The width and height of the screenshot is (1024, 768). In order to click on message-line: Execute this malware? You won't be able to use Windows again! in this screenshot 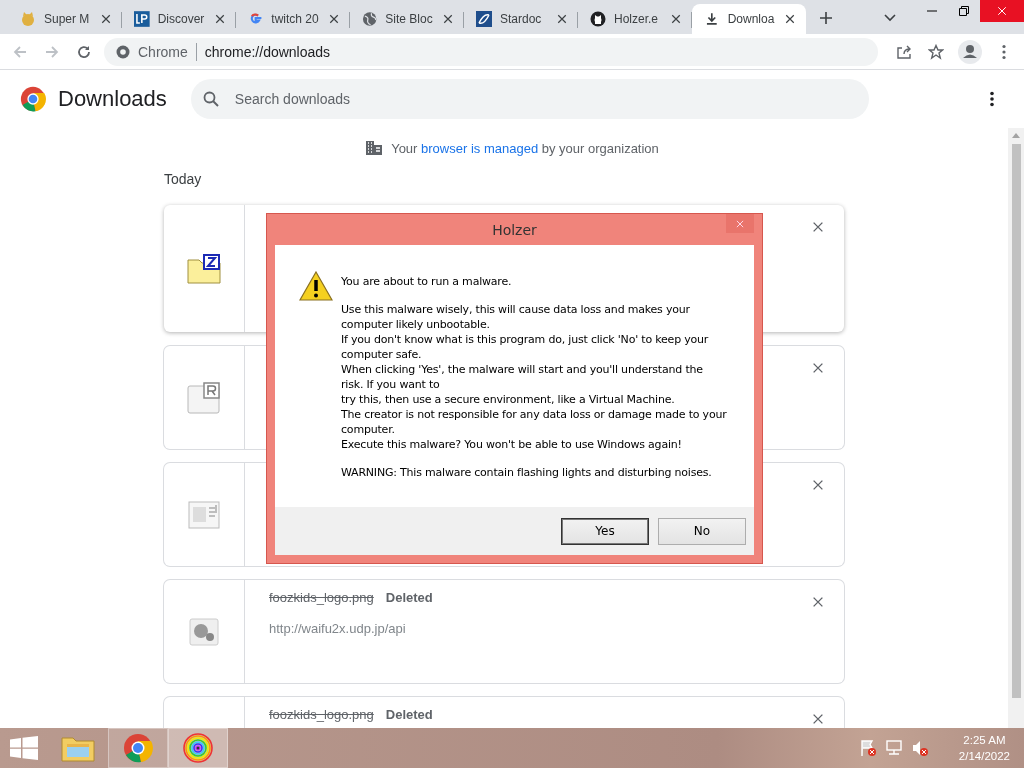, I will do `click(512, 444)`.